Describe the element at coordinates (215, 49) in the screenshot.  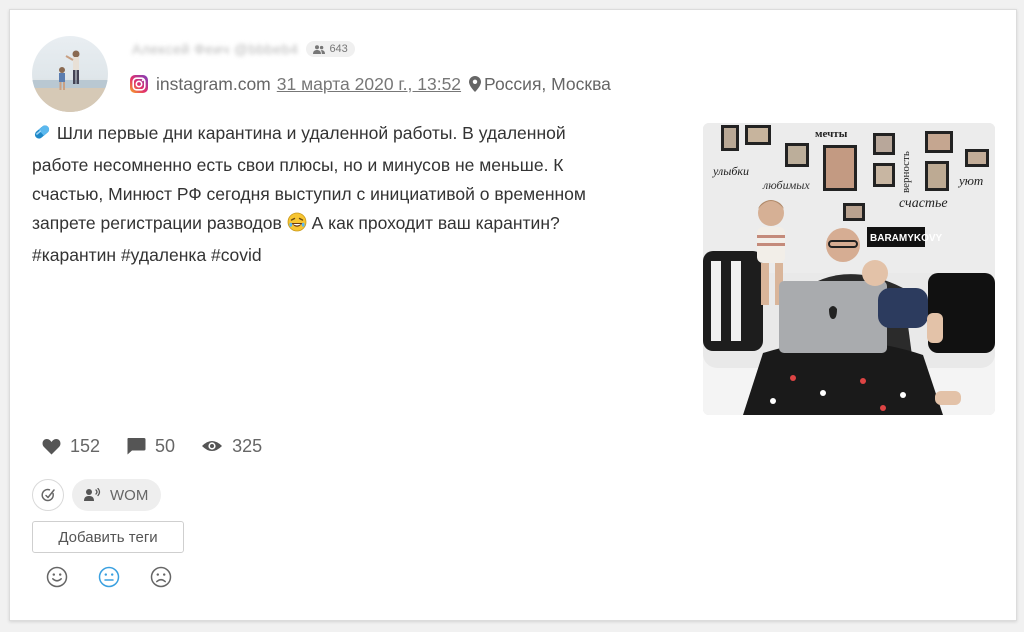
I see `author-name: Алексей Феич @bbbeb4` at that location.